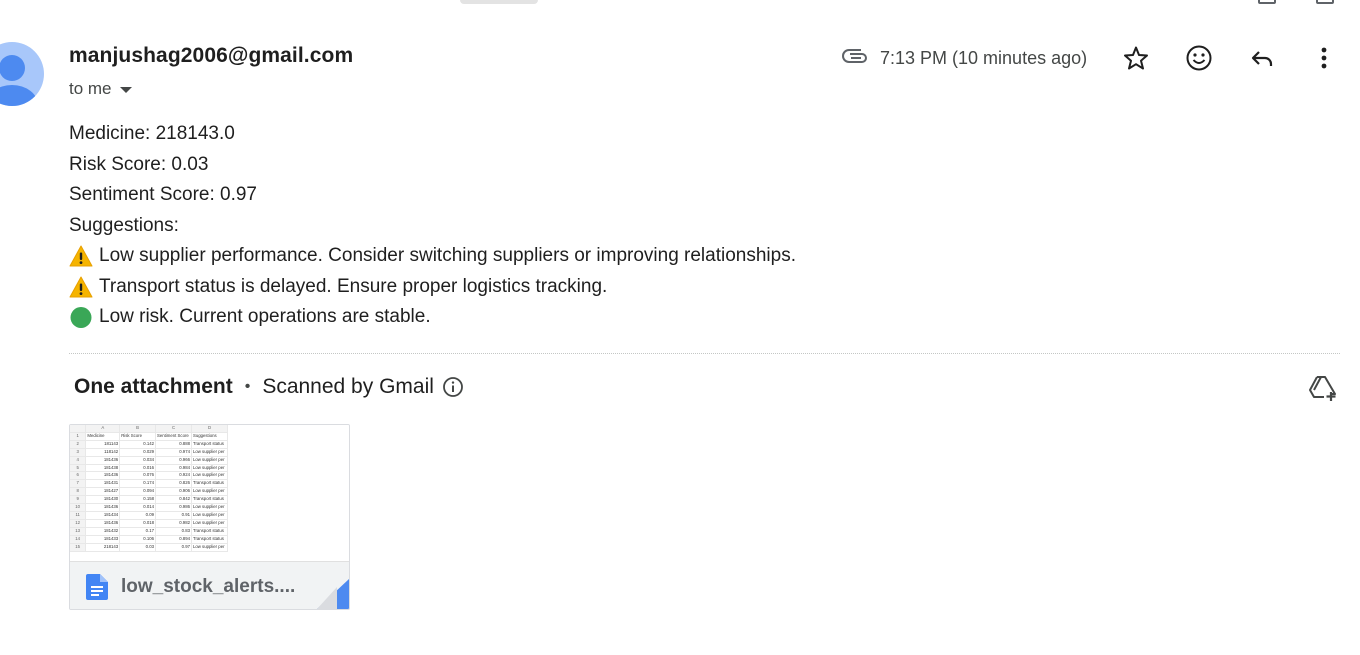  I want to click on sheet-cell: 0.97, so click(173, 547).